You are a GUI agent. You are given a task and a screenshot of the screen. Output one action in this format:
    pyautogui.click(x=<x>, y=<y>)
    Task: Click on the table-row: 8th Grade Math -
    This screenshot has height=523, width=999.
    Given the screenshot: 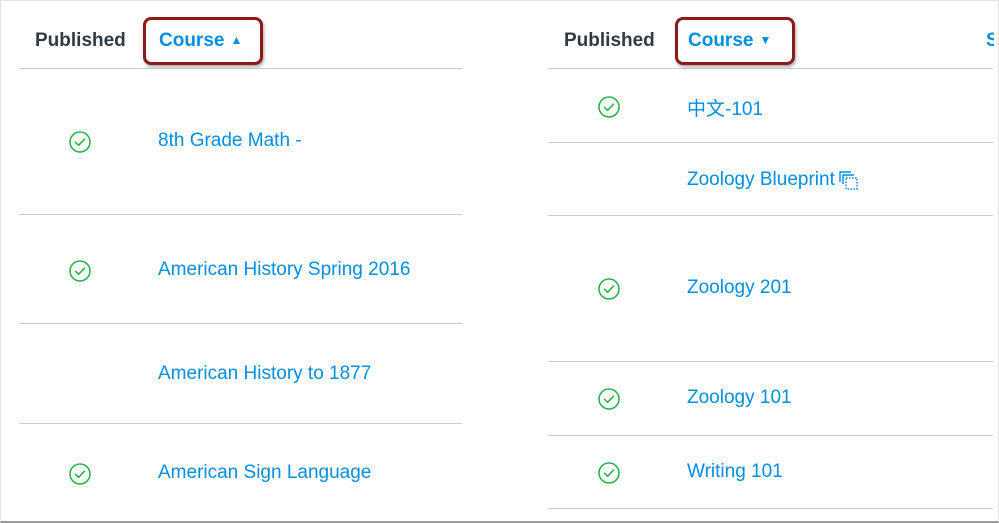 What is the action you would take?
    pyautogui.click(x=240, y=142)
    